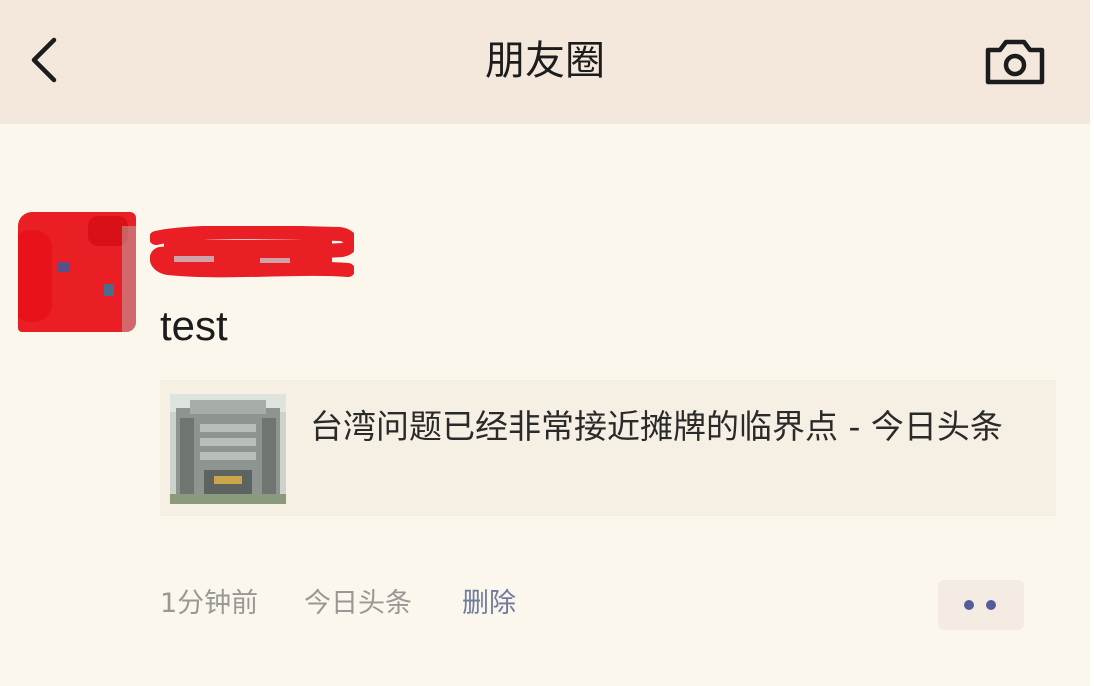 Image resolution: width=1094 pixels, height=686 pixels. What do you see at coordinates (77, 272) in the screenshot?
I see `avatar` at bounding box center [77, 272].